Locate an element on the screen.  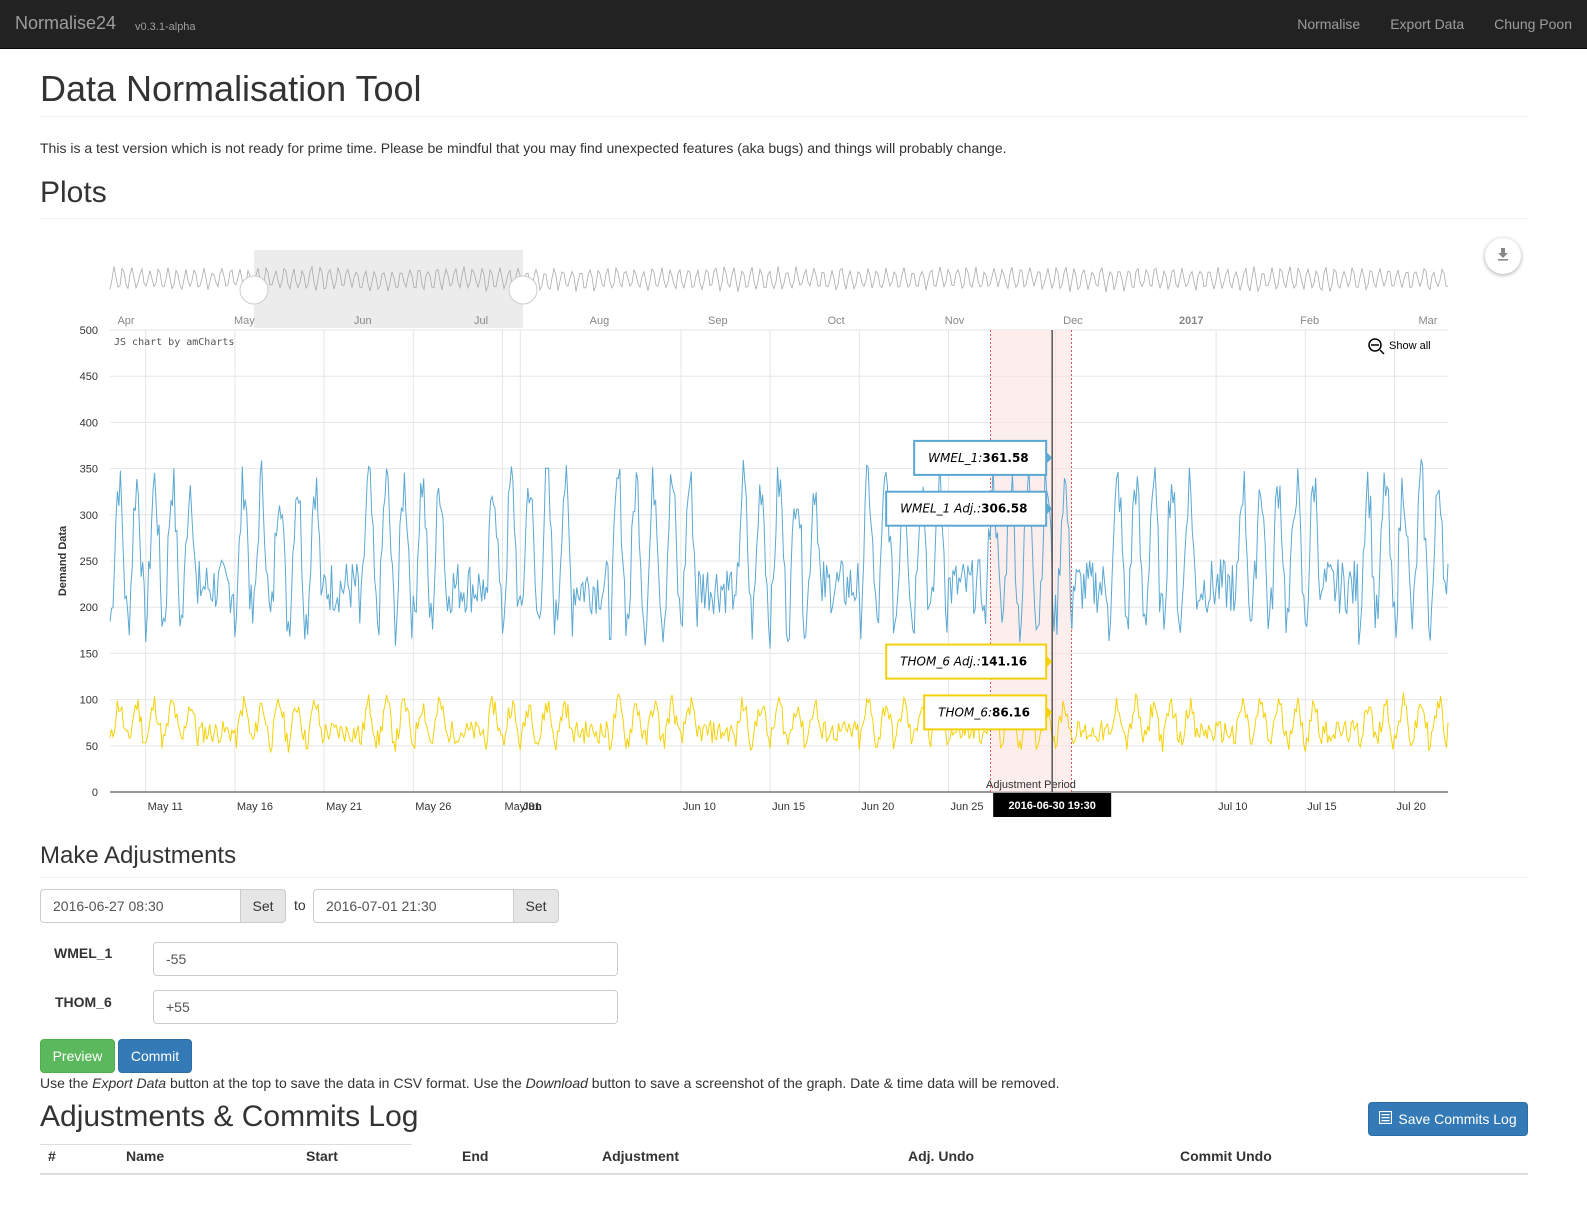
scrollbar-tick-label: Dec is located at coordinates (1073, 321).